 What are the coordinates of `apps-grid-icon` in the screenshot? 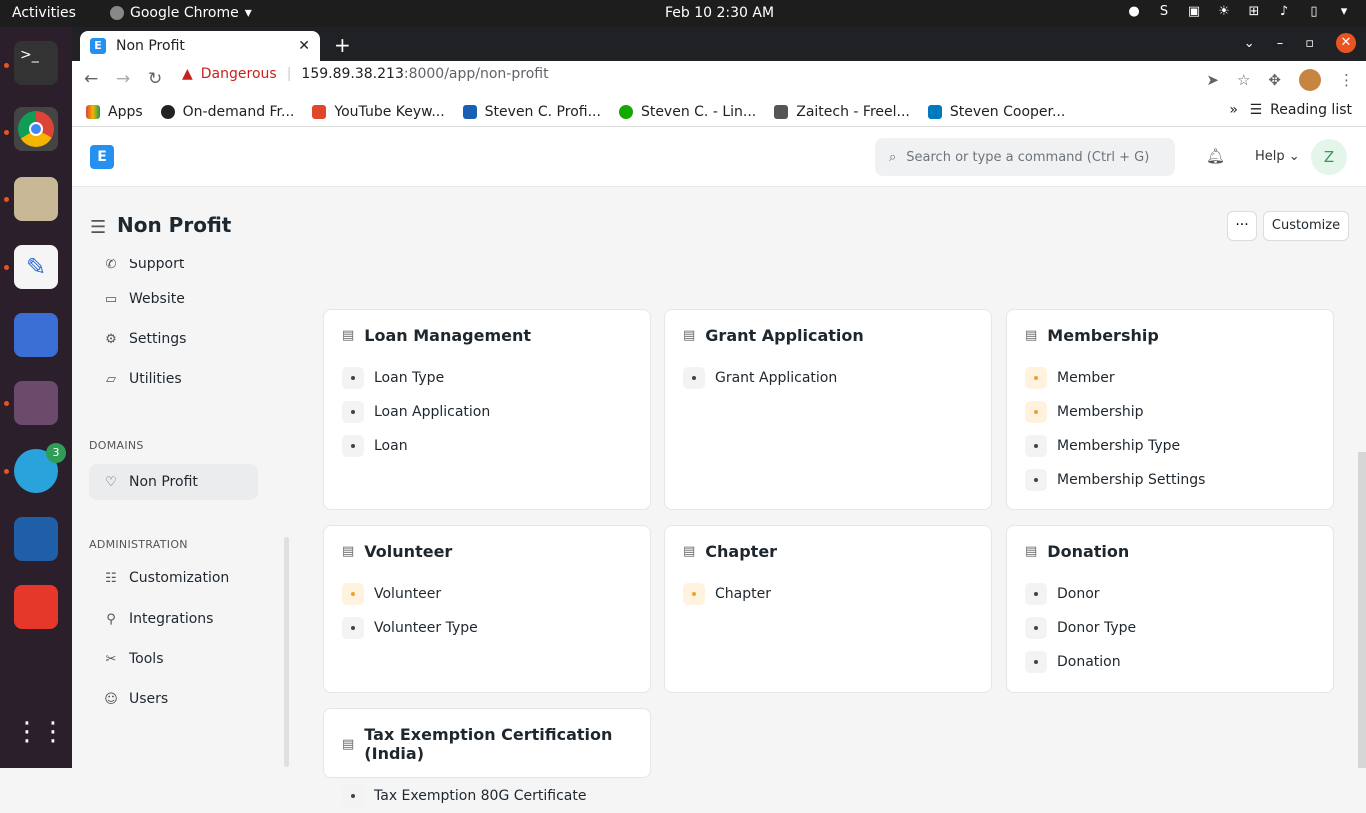 It's located at (93, 111).